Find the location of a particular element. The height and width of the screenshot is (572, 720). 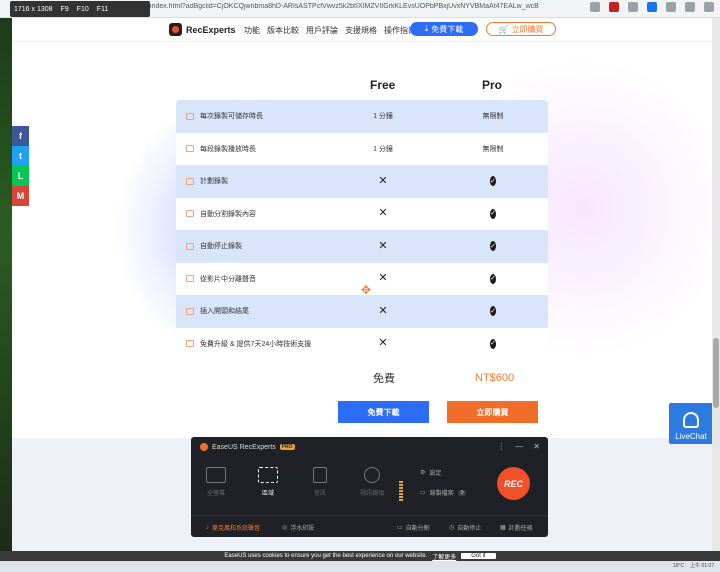

close-icon: ✕ is located at coordinates (536, 446).